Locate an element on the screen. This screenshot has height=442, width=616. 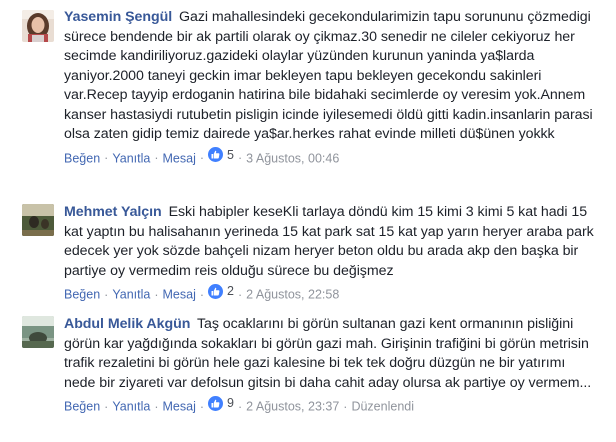
like-count: 9 is located at coordinates (230, 403).